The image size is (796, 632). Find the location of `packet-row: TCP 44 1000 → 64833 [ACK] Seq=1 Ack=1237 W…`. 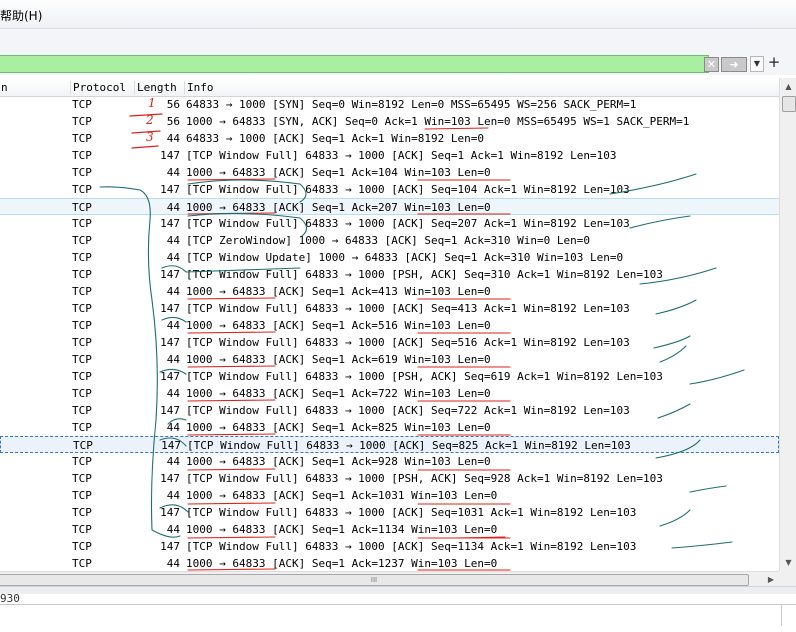

packet-row: TCP 44 1000 → 64833 [ACK] Seq=1 Ack=1237 W… is located at coordinates (389, 563).